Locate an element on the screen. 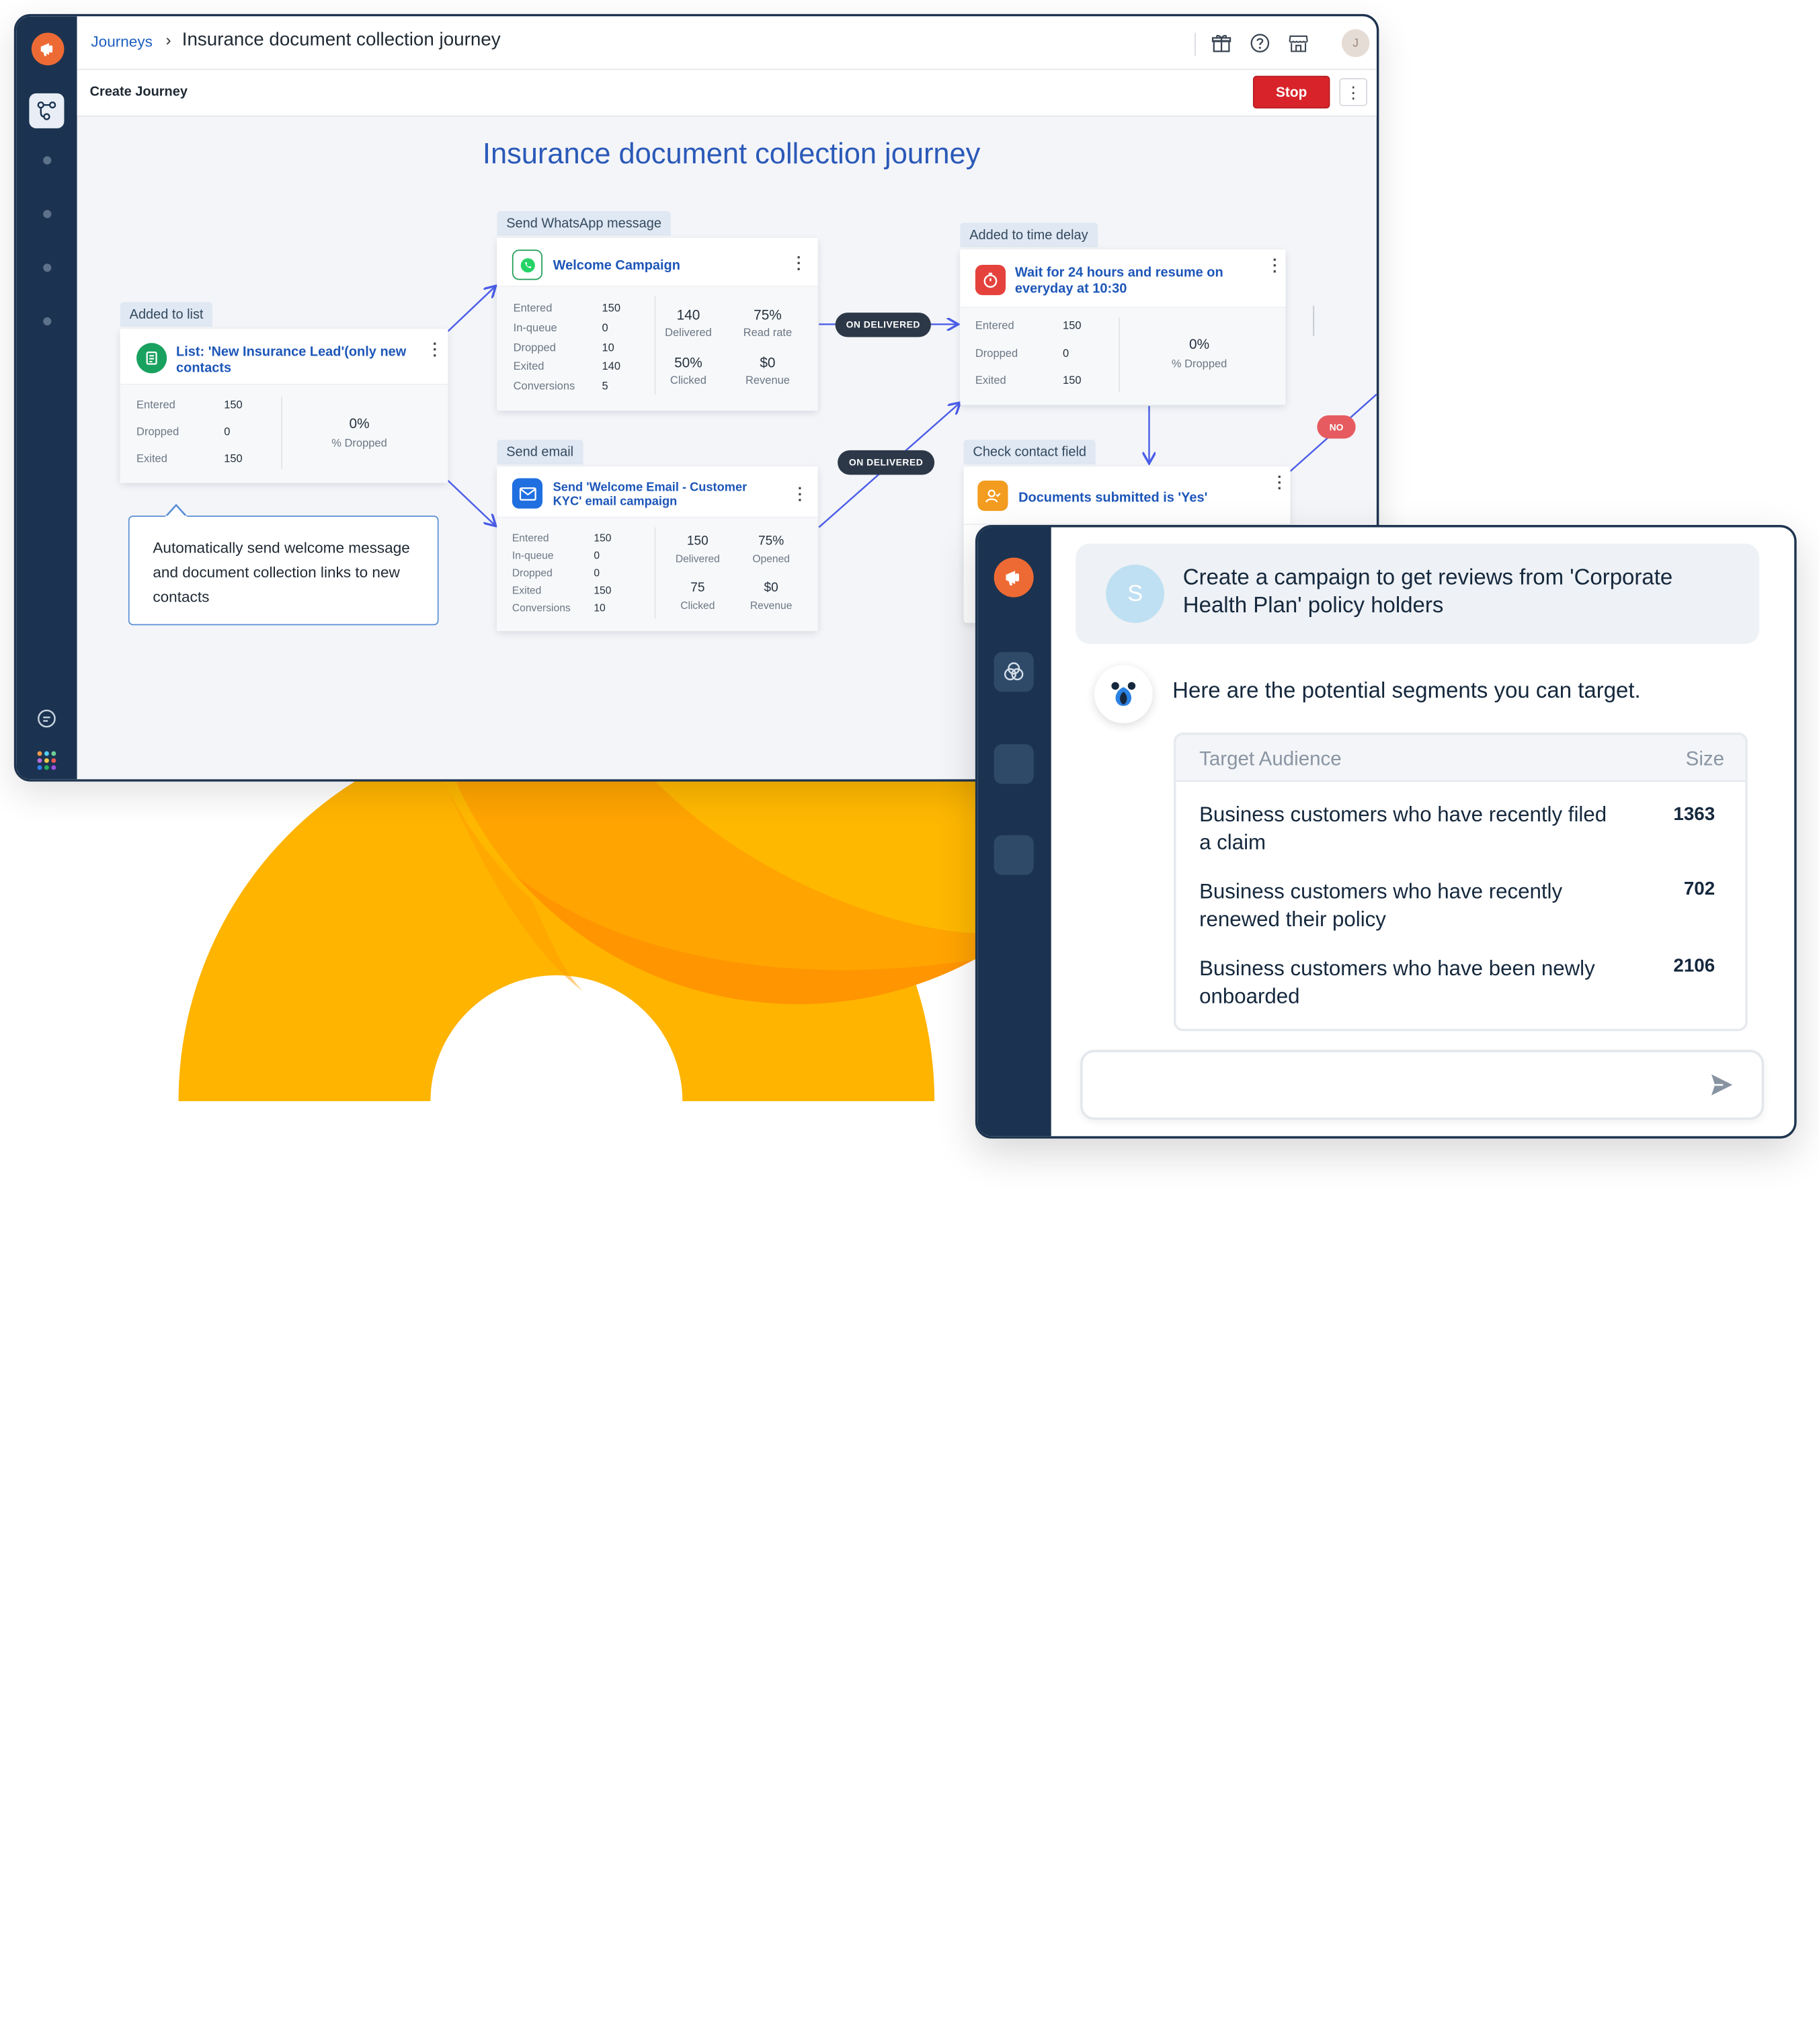 This screenshot has height=2044, width=1819. node-tag-list: Added to list is located at coordinates (166, 314).